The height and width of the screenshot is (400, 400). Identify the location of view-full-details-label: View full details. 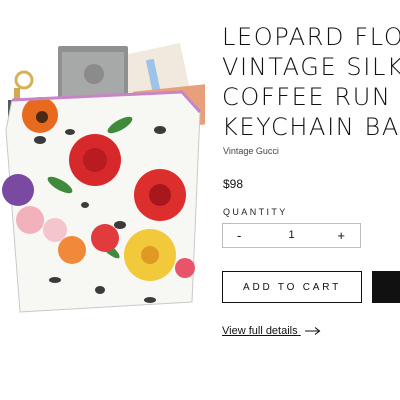
(260, 331).